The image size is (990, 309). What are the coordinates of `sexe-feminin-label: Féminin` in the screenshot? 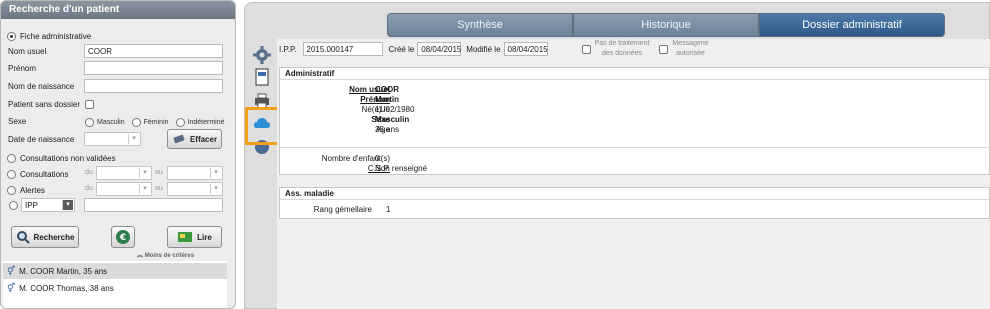 It's located at (156, 122).